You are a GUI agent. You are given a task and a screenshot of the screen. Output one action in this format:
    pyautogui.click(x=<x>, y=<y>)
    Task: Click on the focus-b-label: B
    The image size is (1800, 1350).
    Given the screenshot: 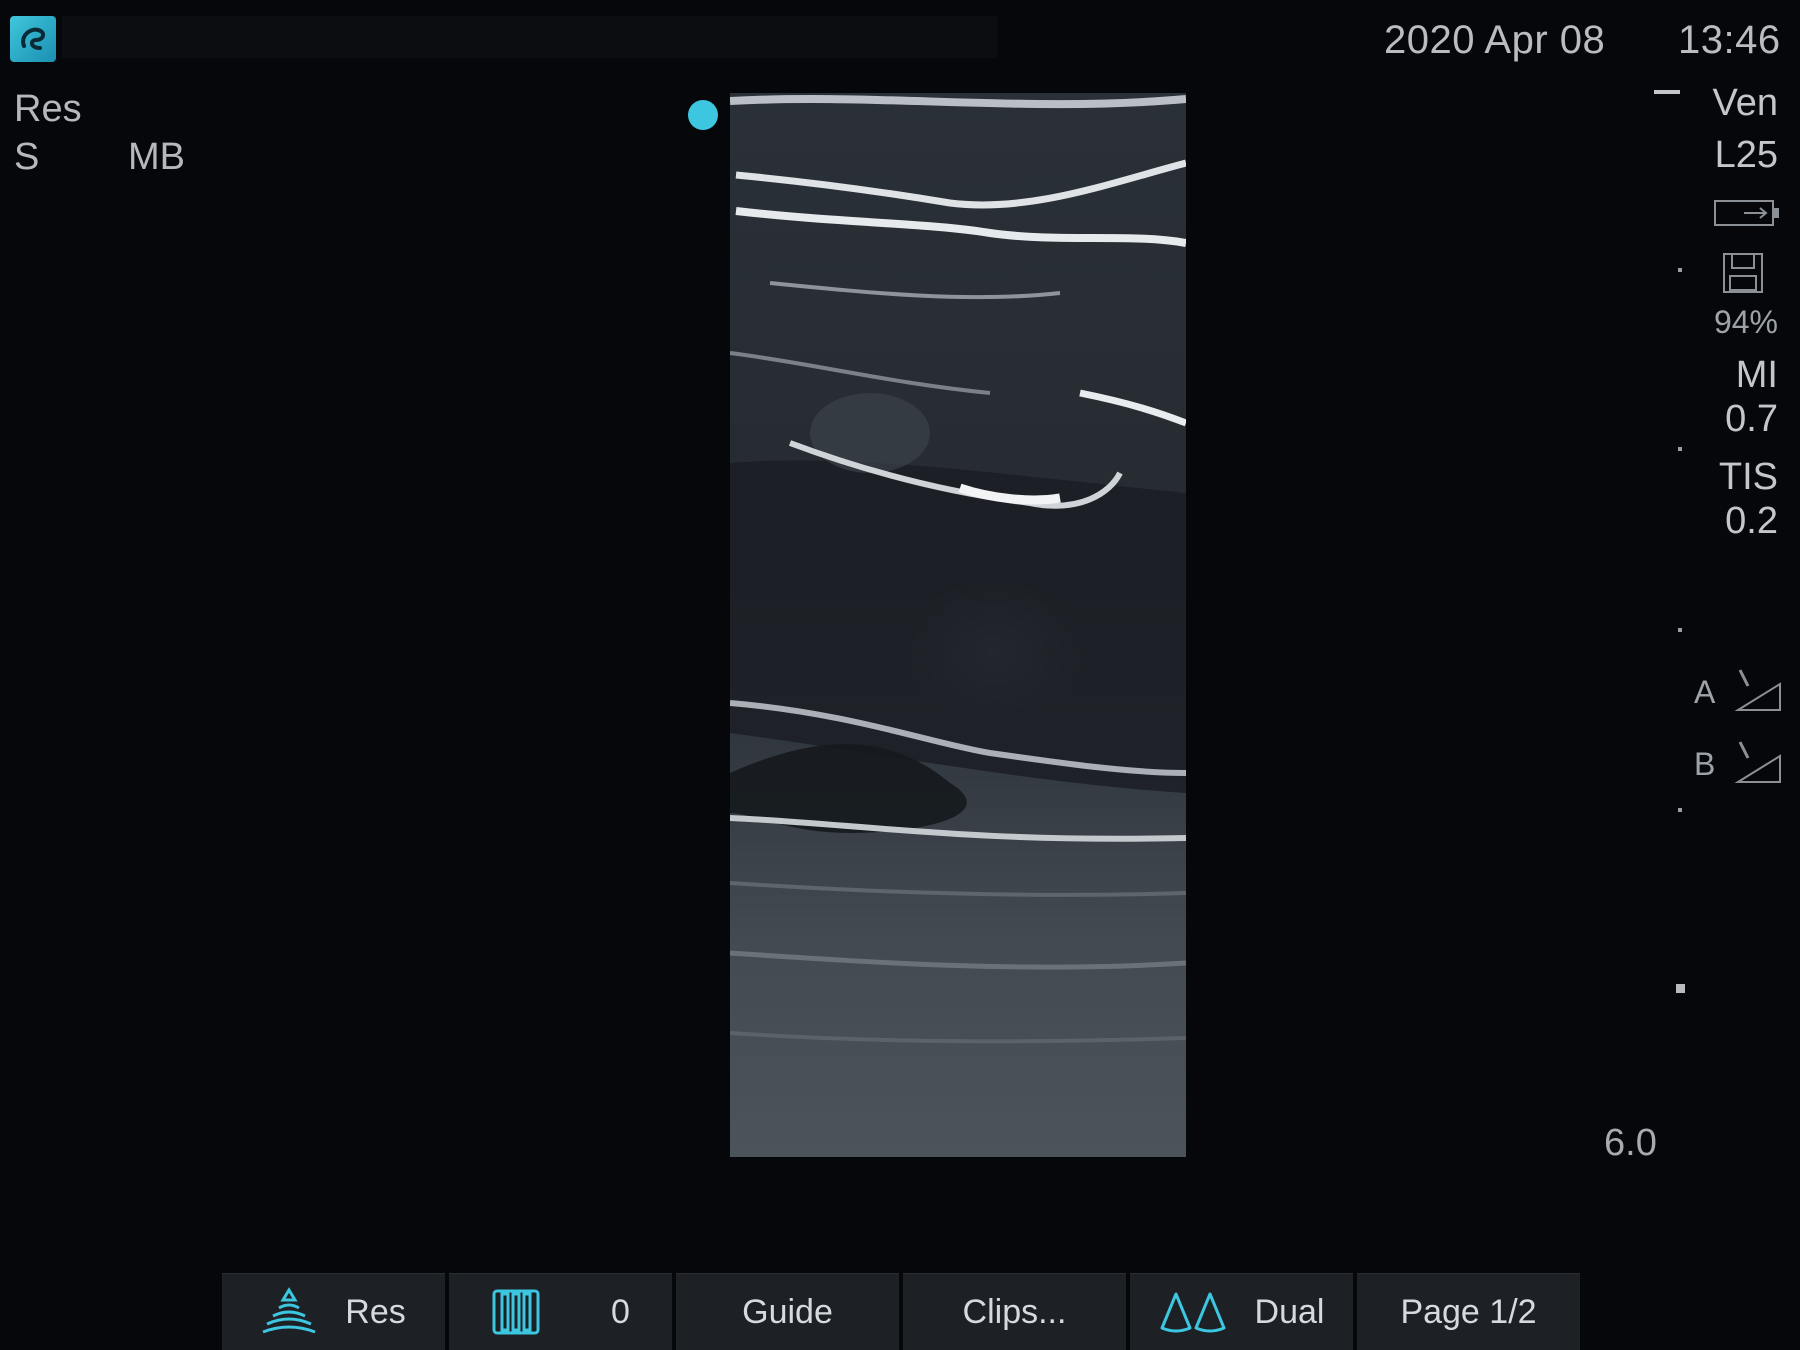 What is the action you would take?
    pyautogui.click(x=1705, y=764)
    